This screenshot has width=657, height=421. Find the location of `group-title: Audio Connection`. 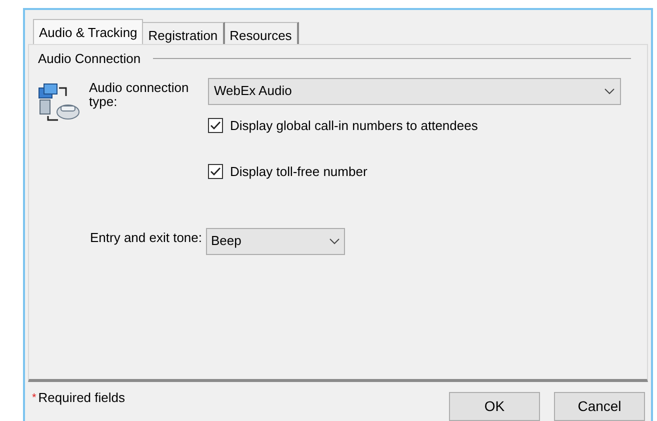

group-title: Audio Connection is located at coordinates (89, 59).